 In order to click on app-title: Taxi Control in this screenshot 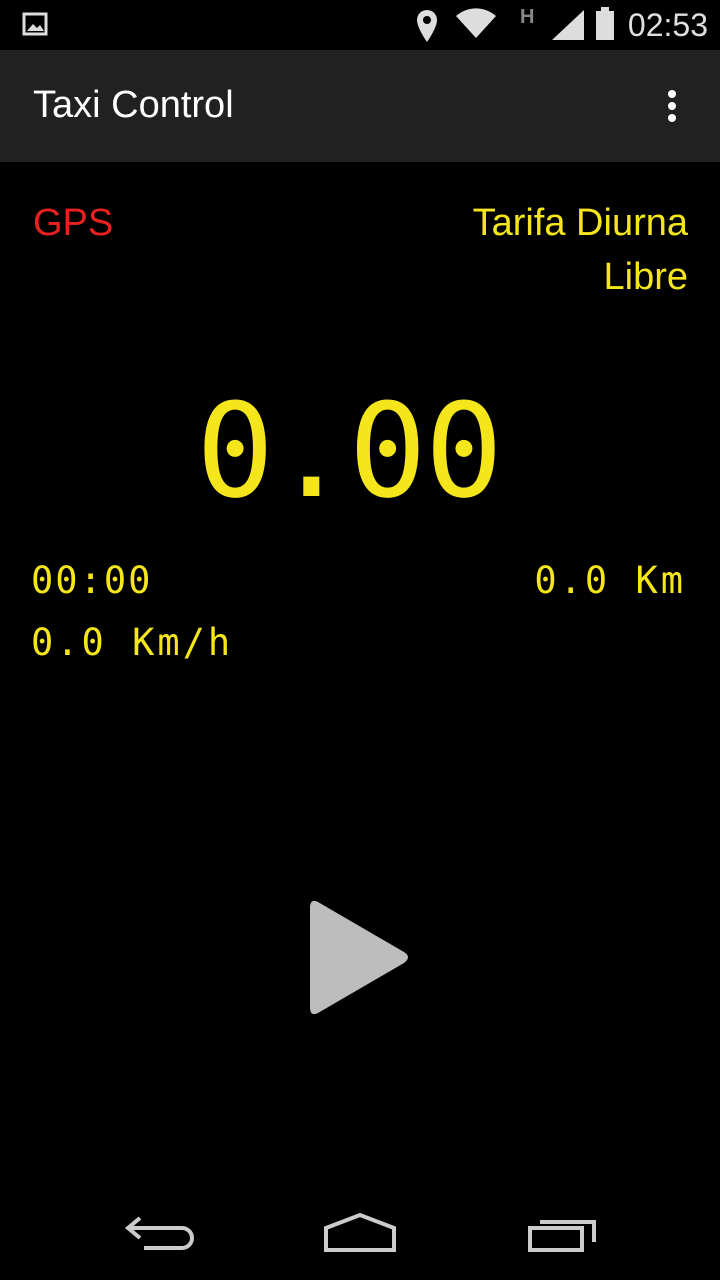, I will do `click(133, 105)`.